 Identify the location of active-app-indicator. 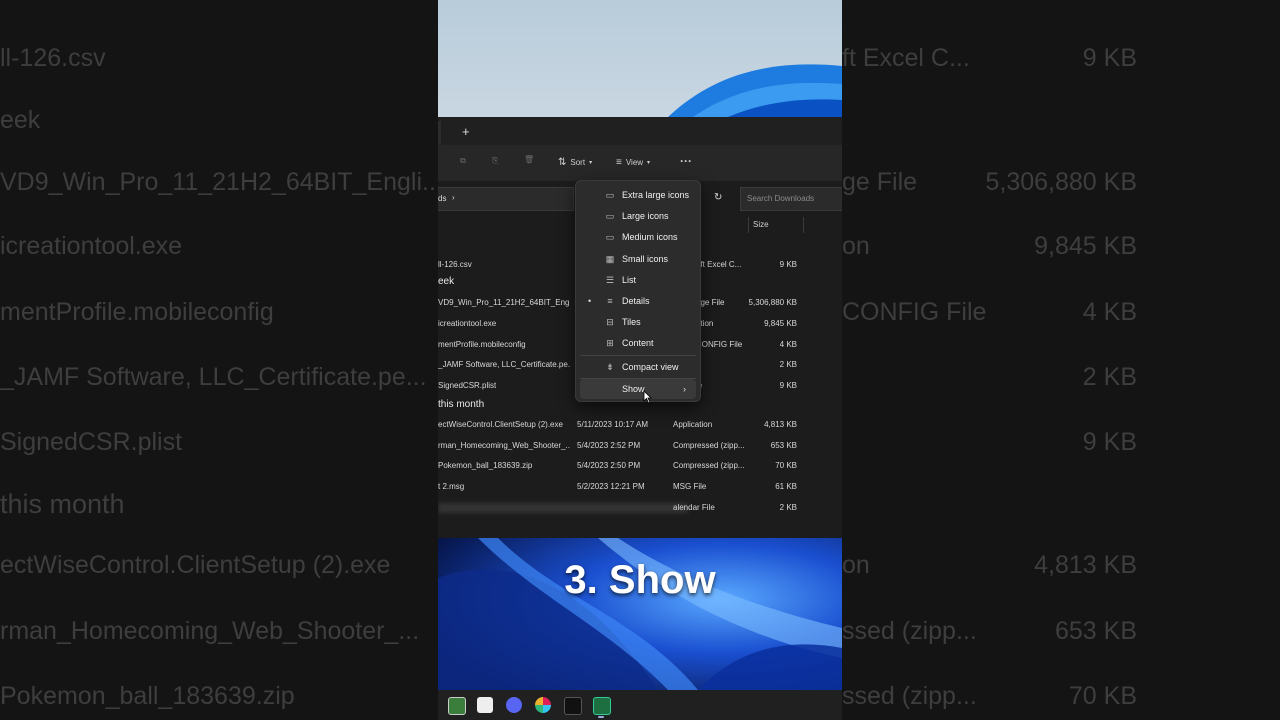
(601, 717).